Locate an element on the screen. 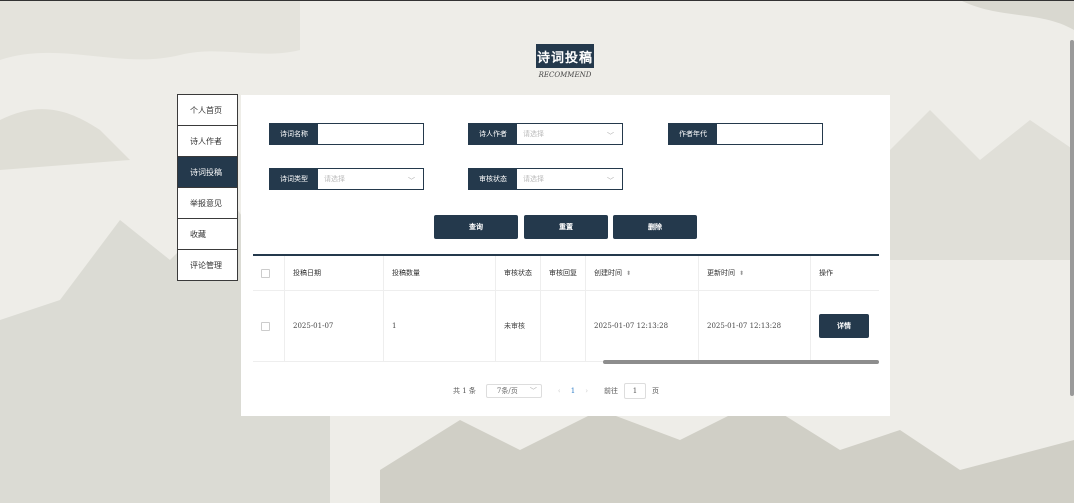  delete-button: 删除 is located at coordinates (655, 227).